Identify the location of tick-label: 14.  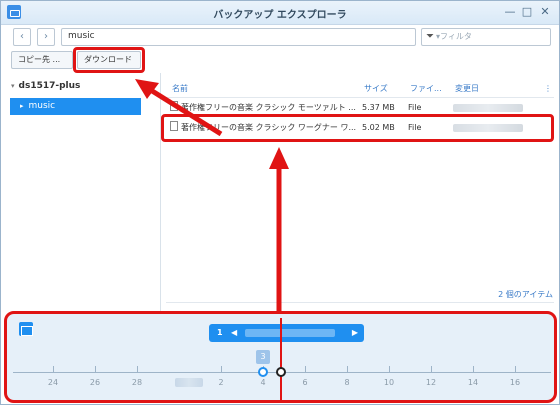
(473, 382).